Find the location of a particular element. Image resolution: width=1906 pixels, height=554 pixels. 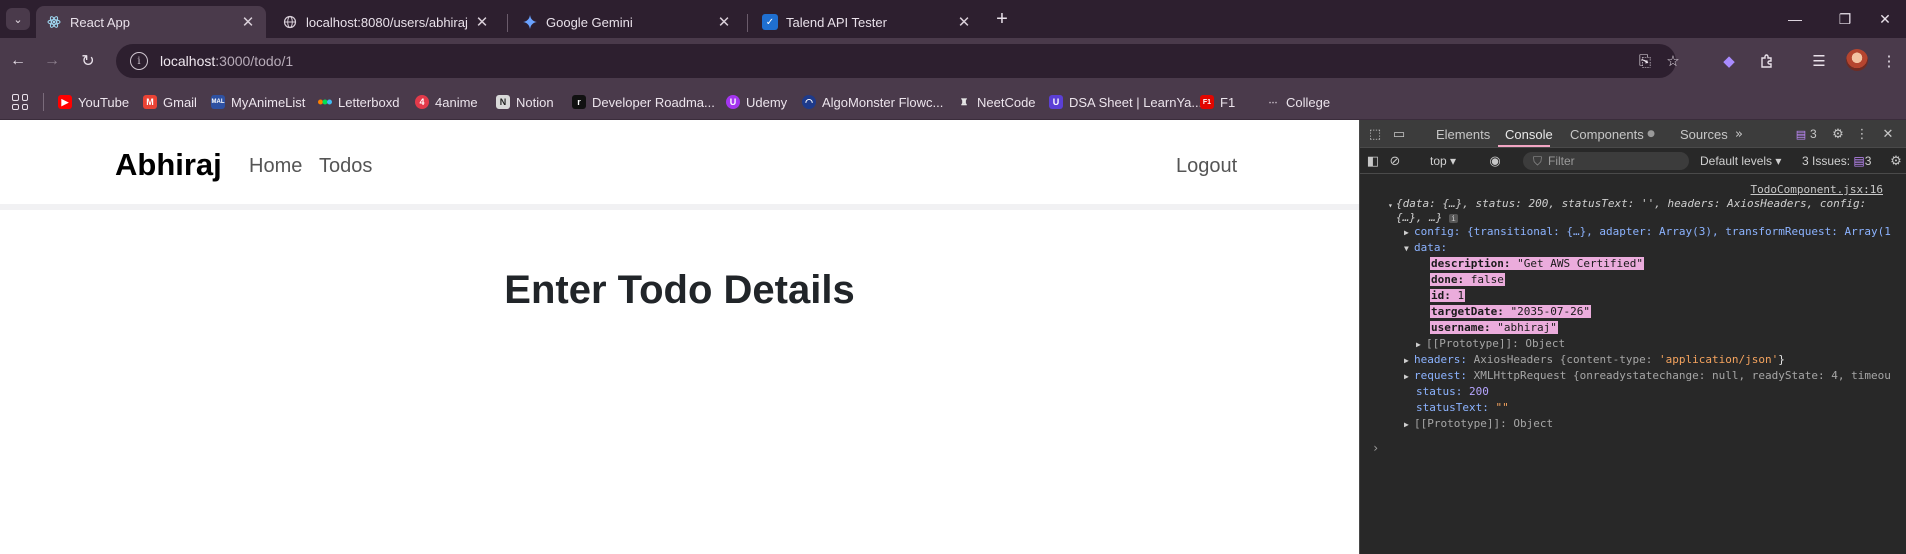

browser-toolbar: ← → ↻ i localhost:3000/todo/1 ⎘ ☆ ◆ ☰ ⋮ is located at coordinates (953, 61).